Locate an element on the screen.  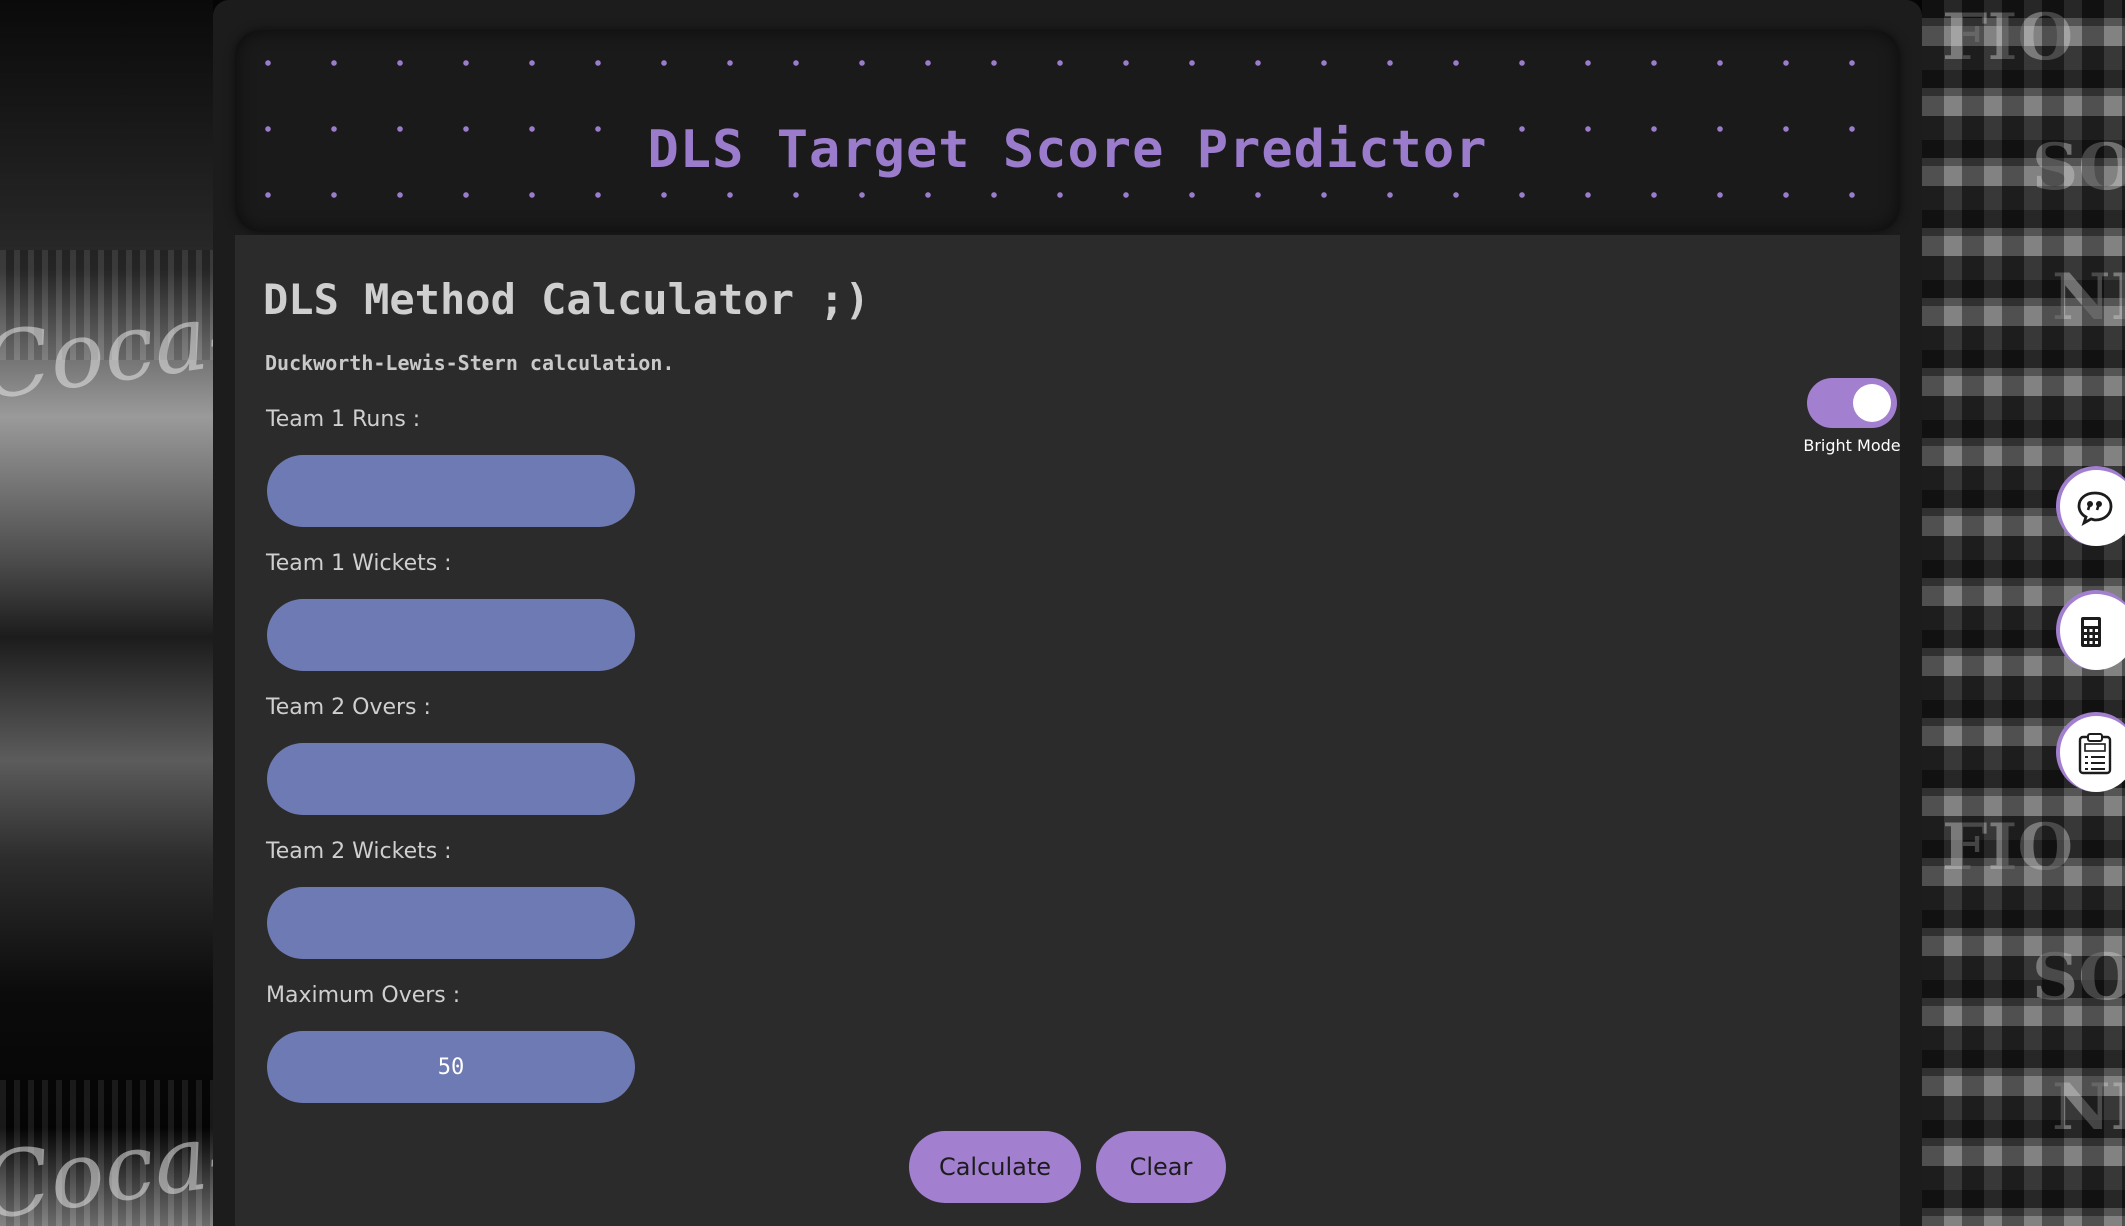
team1-wickets-input is located at coordinates (451, 635).